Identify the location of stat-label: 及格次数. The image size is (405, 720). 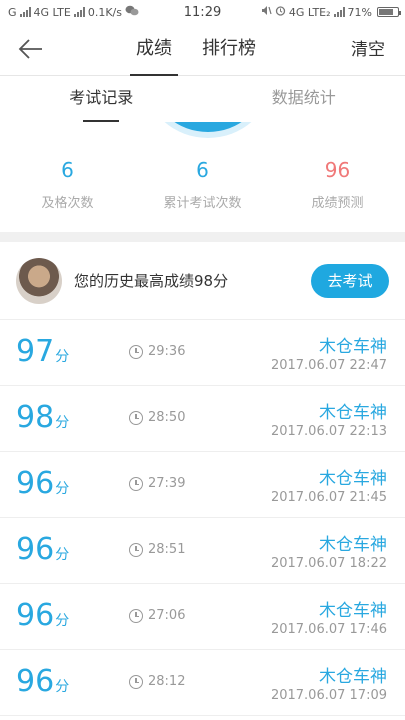
(67, 203).